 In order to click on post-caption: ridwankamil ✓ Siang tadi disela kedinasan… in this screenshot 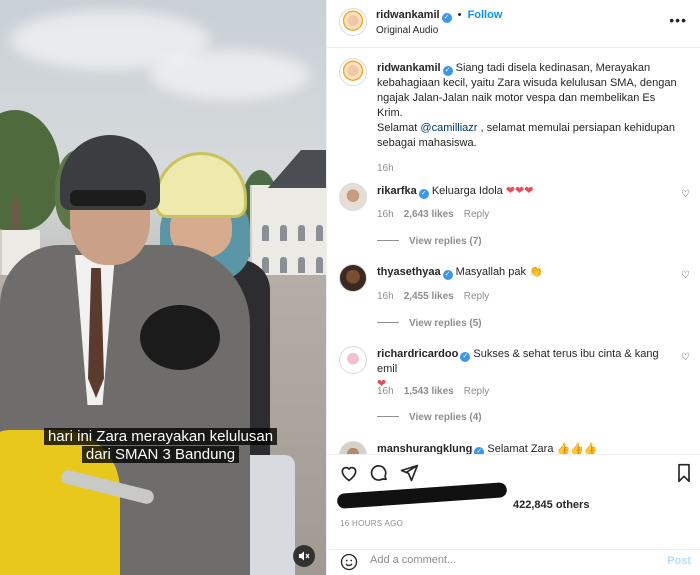, I will do `click(516, 122)`.